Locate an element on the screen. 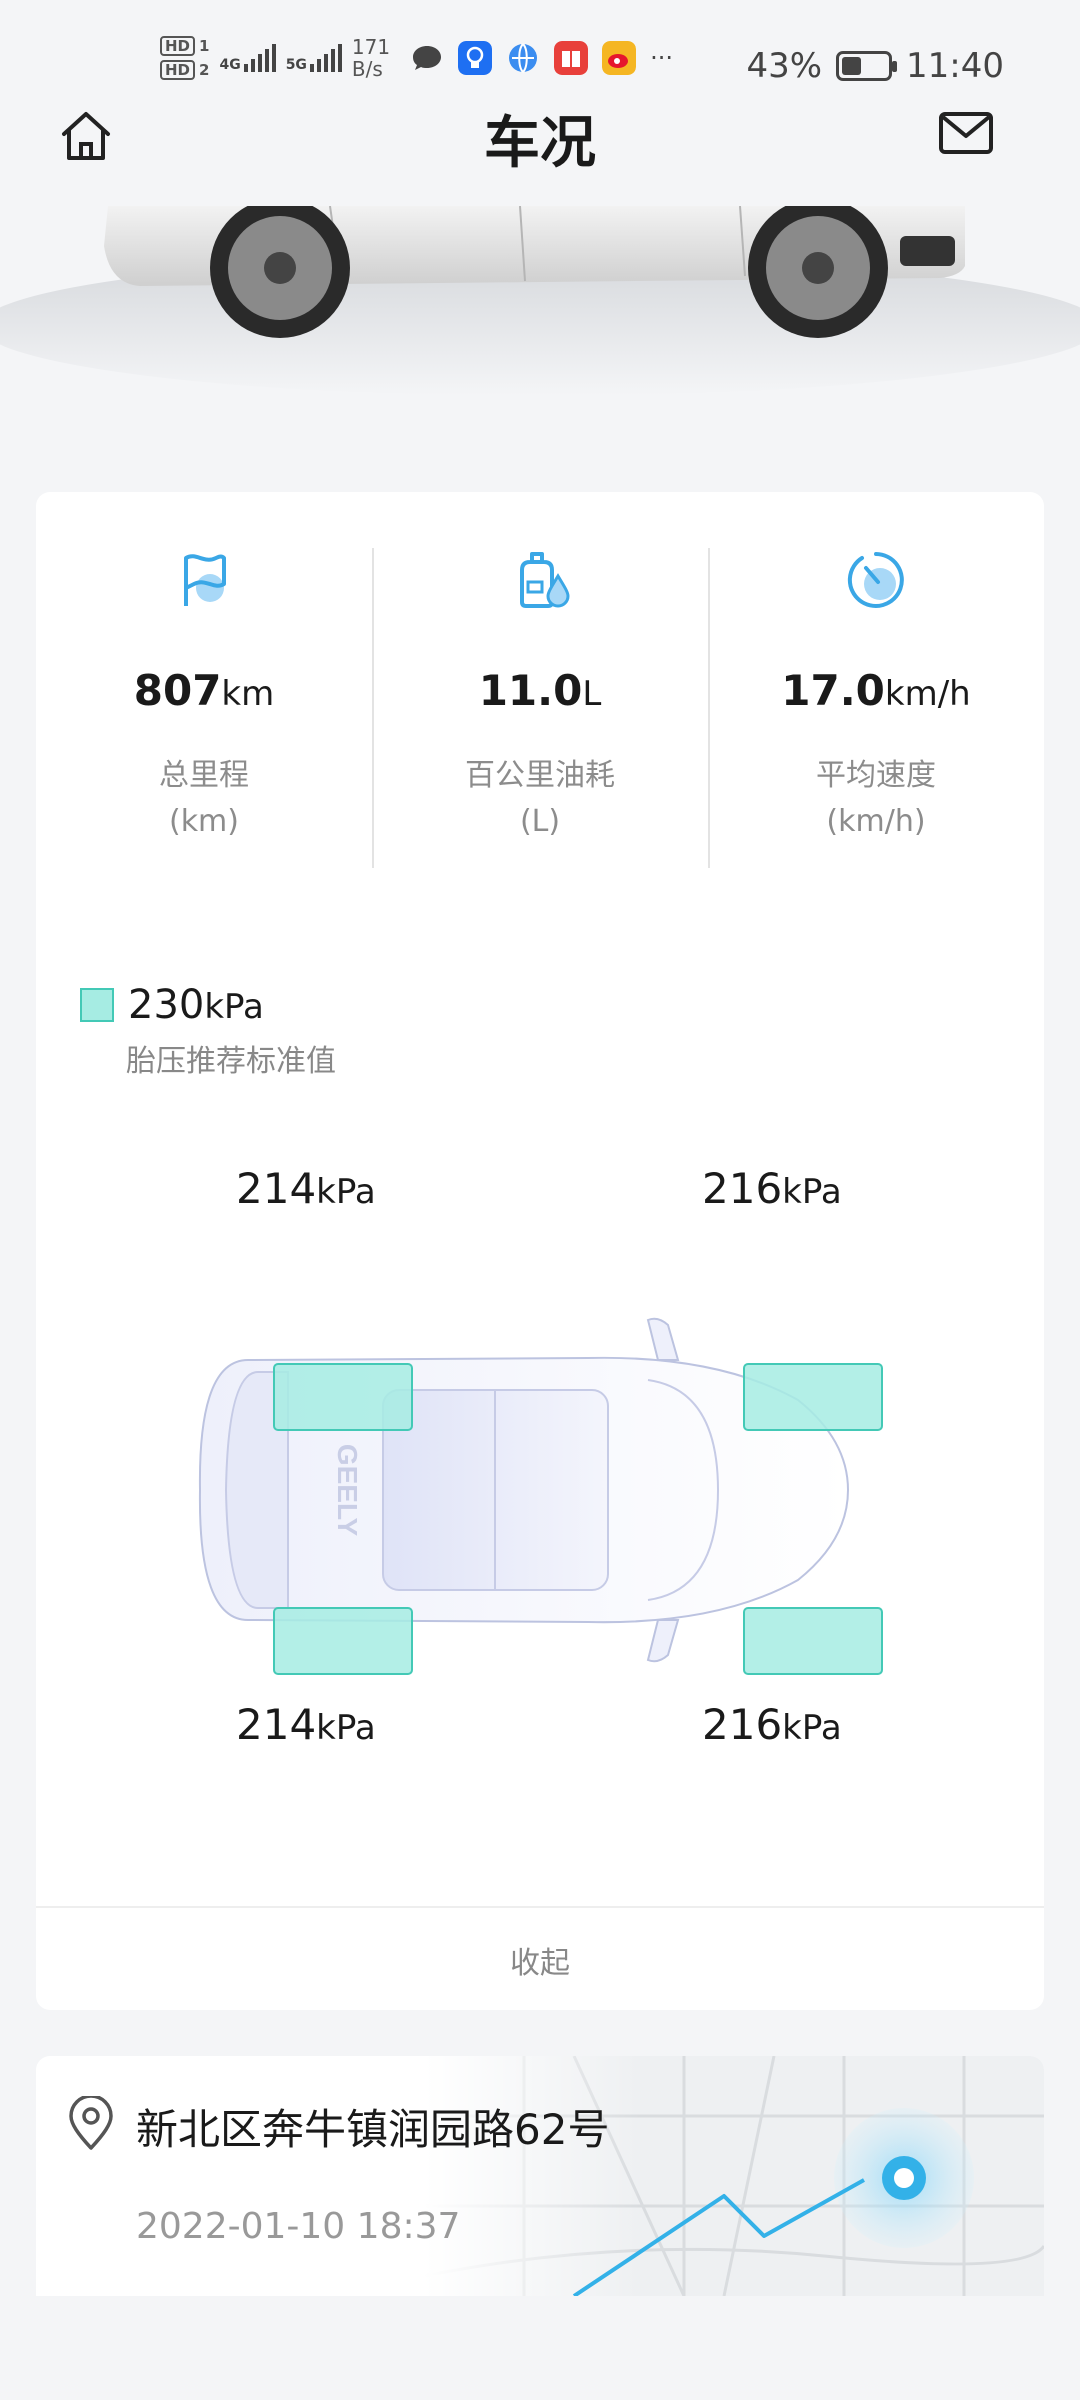  speed-icon is located at coordinates (875, 580).